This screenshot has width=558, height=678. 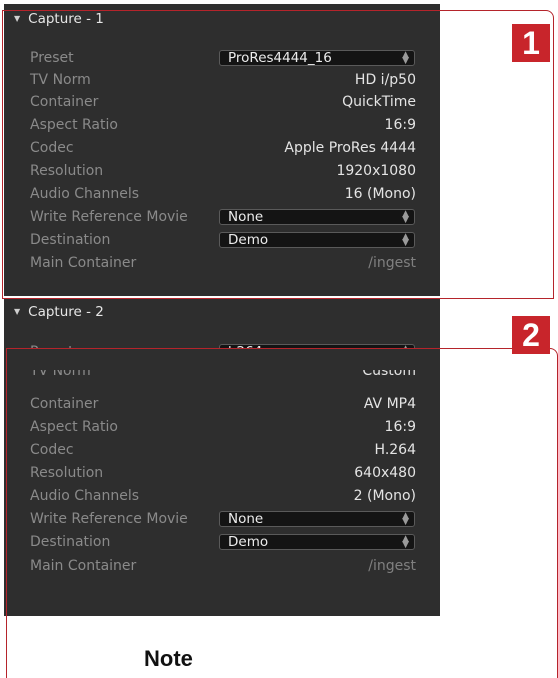 What do you see at coordinates (17, 311) in the screenshot?
I see `disclosure-triangle-icon: ▼` at bounding box center [17, 311].